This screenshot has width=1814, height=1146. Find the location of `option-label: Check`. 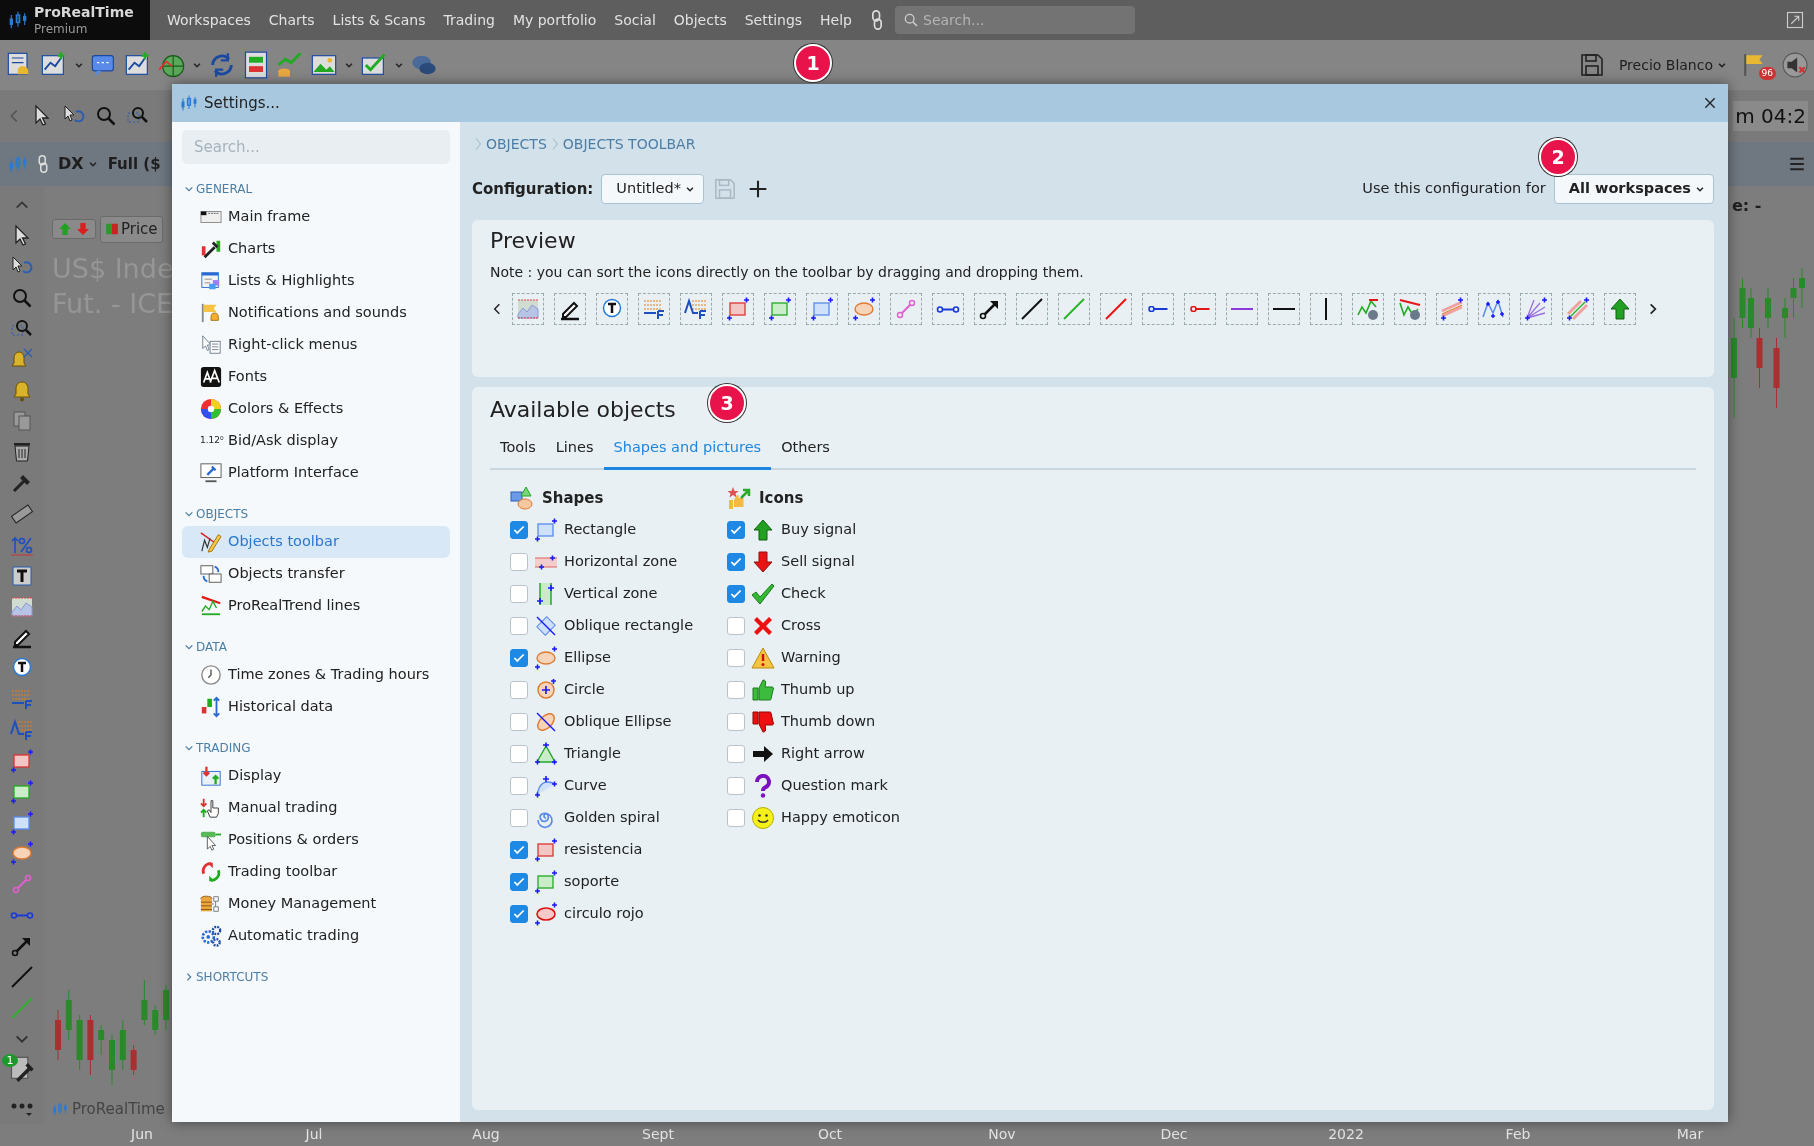

option-label: Check is located at coordinates (803, 594).